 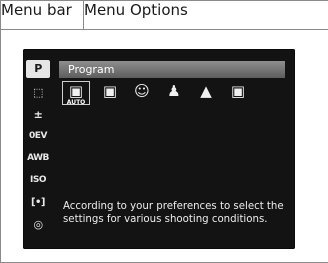 I want to click on awb-icon: AWB, so click(x=38, y=158).